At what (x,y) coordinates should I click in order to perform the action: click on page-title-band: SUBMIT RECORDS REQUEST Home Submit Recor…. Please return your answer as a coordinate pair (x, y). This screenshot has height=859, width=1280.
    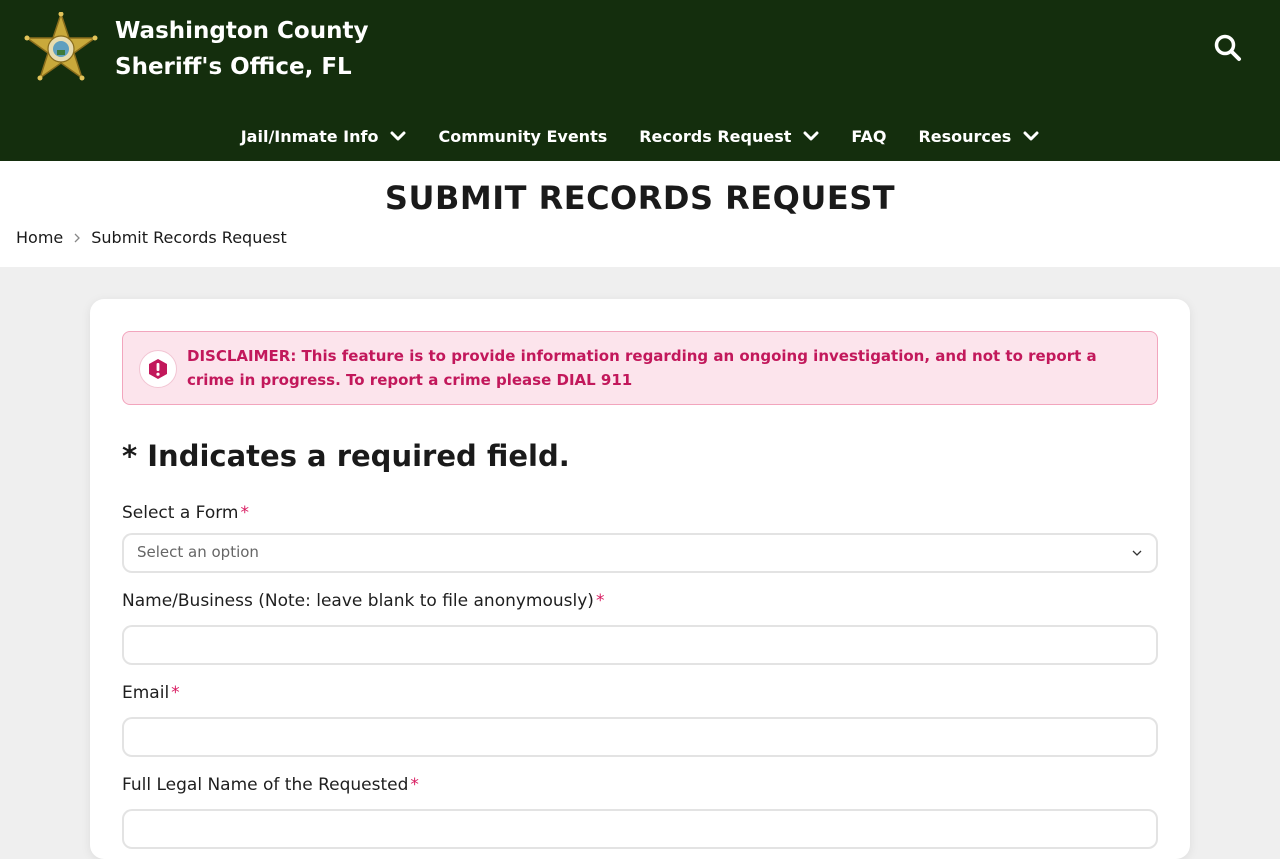
    Looking at the image, I should click on (640, 214).